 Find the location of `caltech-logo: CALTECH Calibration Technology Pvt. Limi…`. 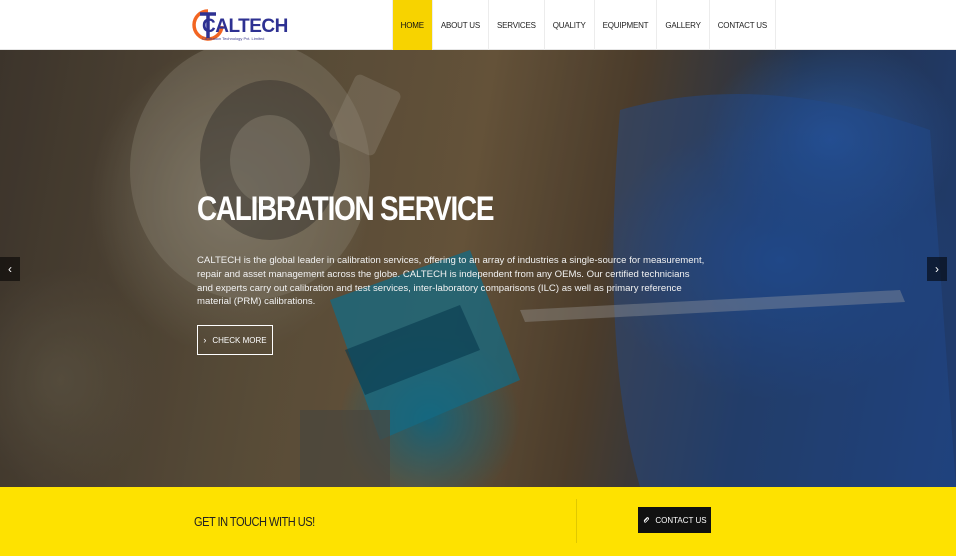

caltech-logo: CALTECH Calibration Technology Pvt. Limi… is located at coordinates (238, 26).